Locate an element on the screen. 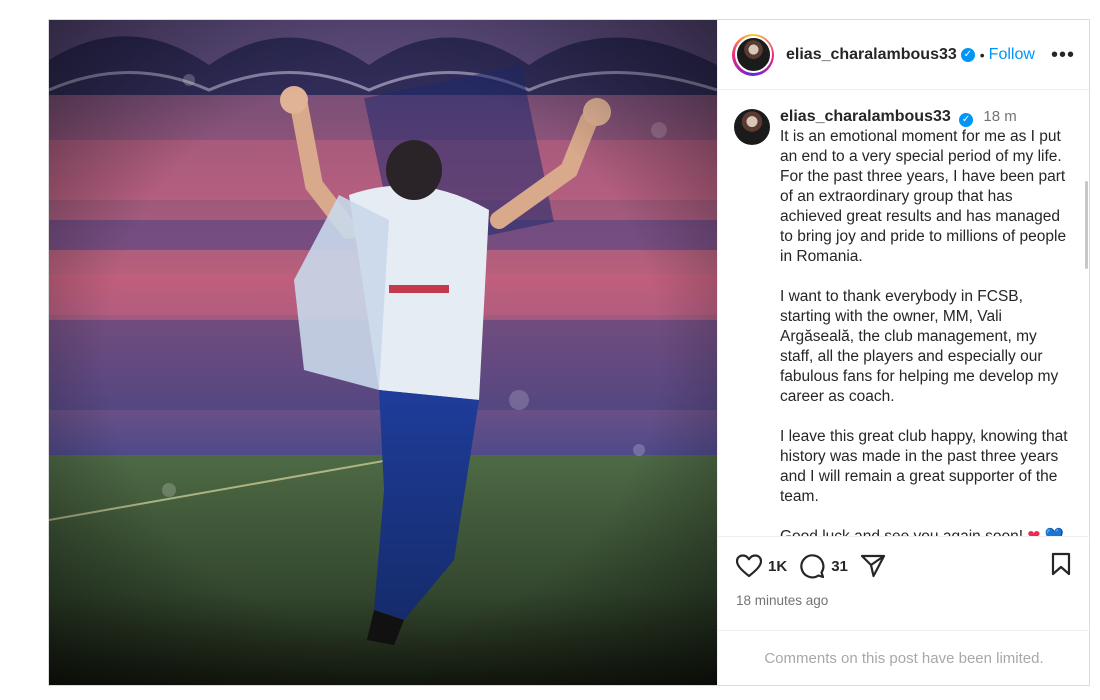 This screenshot has width=1100, height=700. comment-bubble-icon is located at coordinates (812, 566).